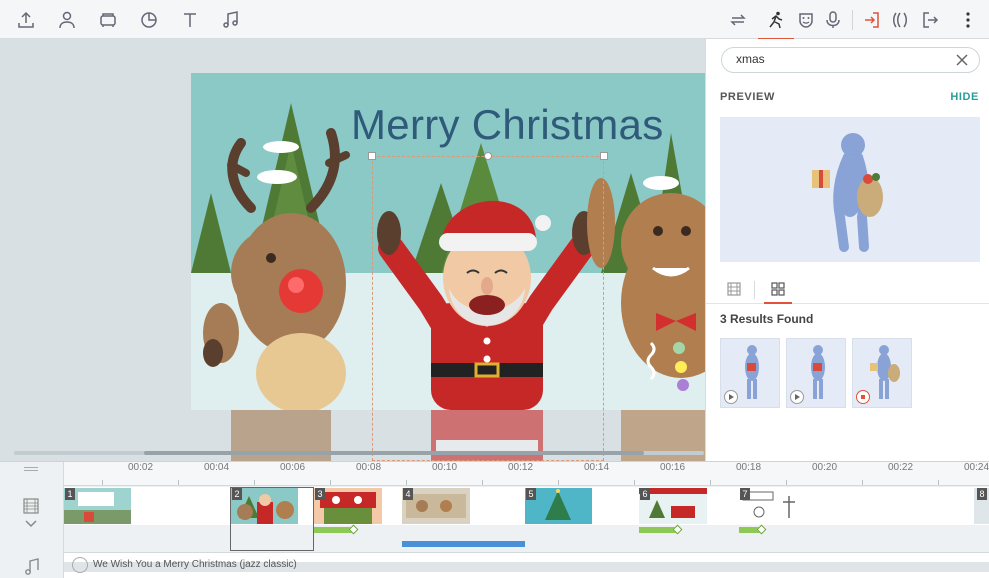 The width and height of the screenshot is (989, 578). Describe the element at coordinates (836, 59) in the screenshot. I see `search-input` at that location.